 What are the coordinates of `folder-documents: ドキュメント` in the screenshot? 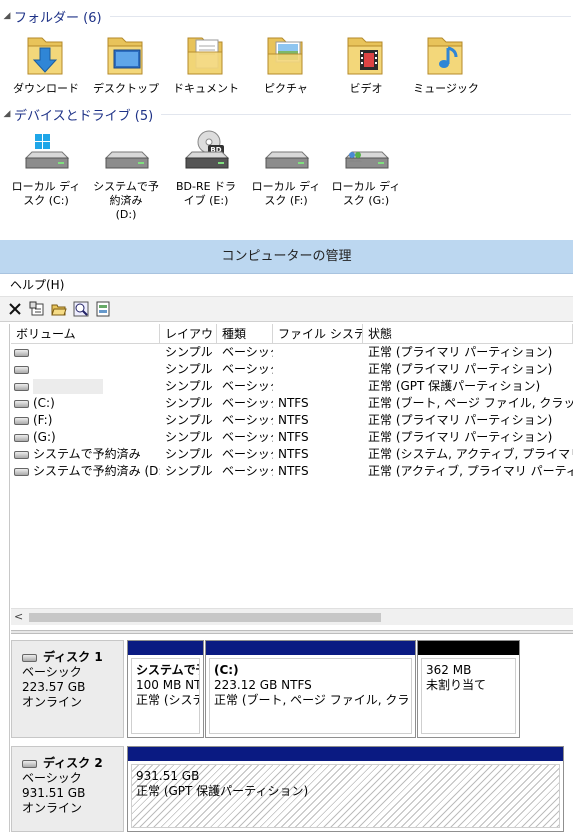 It's located at (206, 63).